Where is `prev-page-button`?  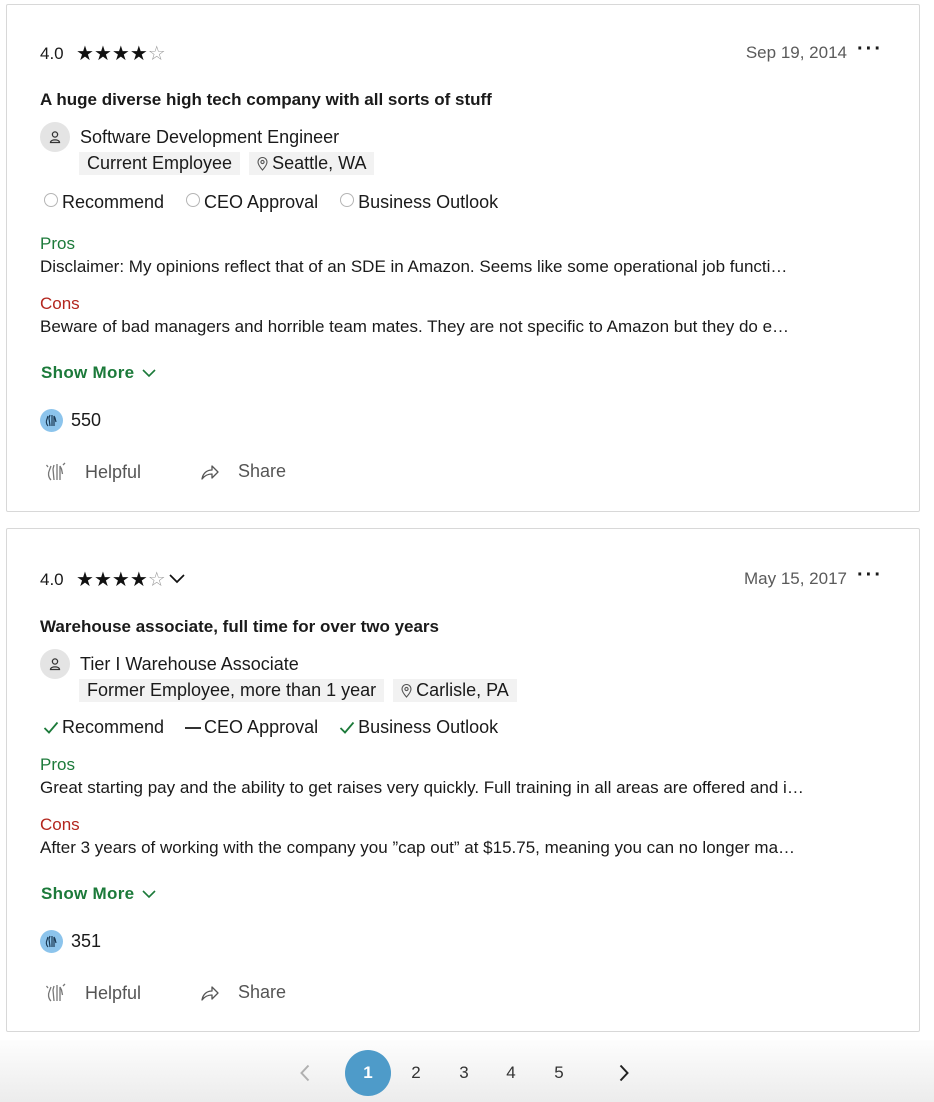 prev-page-button is located at coordinates (305, 1073).